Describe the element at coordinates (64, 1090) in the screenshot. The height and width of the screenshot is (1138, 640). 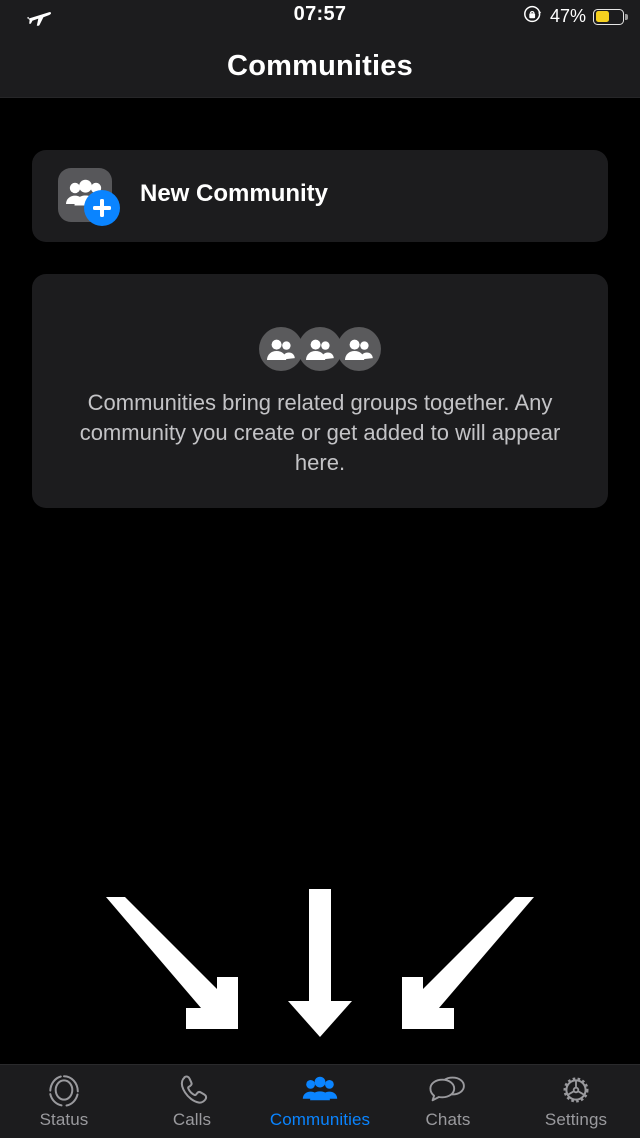
I see `status-ring-icon` at that location.